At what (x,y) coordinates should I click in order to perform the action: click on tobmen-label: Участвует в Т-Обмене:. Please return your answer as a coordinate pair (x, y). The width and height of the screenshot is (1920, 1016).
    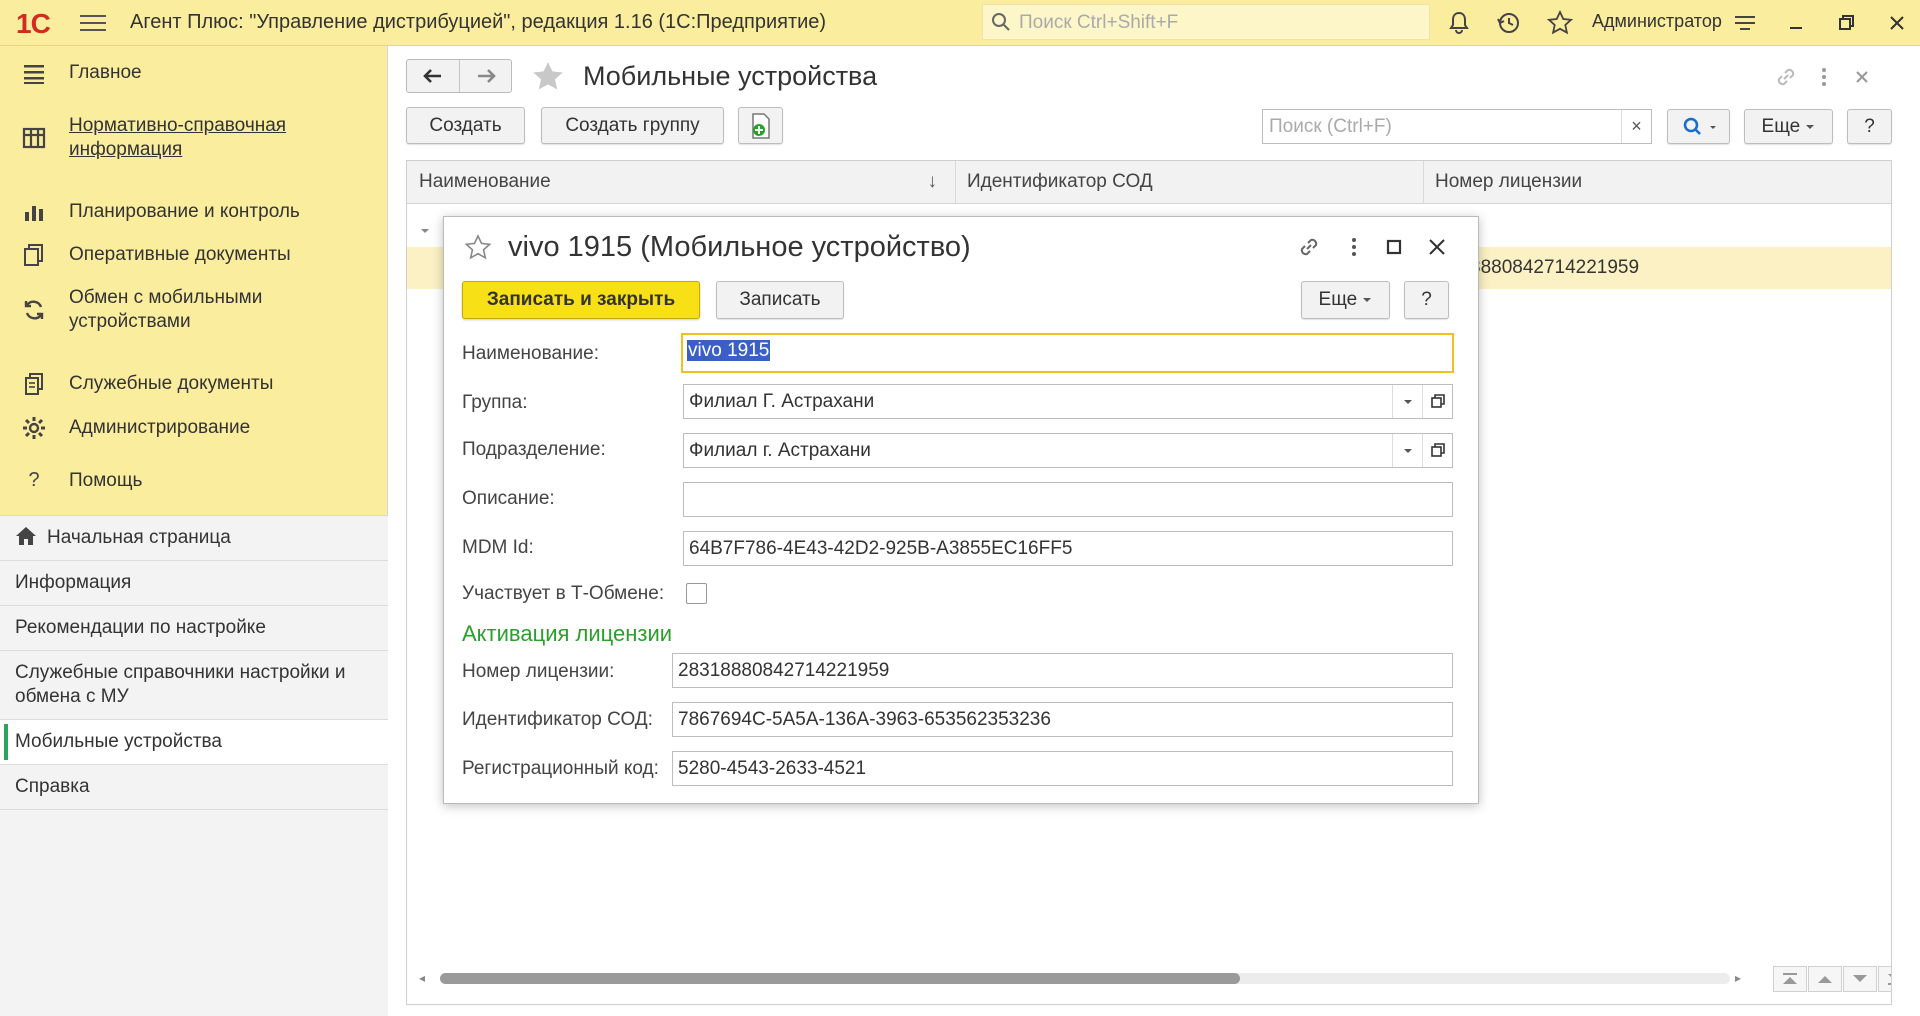
    Looking at the image, I should click on (563, 593).